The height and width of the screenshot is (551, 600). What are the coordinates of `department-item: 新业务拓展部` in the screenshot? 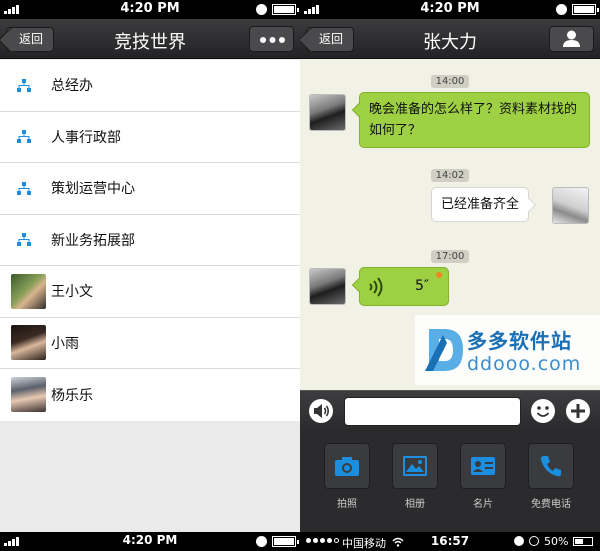 It's located at (150, 240).